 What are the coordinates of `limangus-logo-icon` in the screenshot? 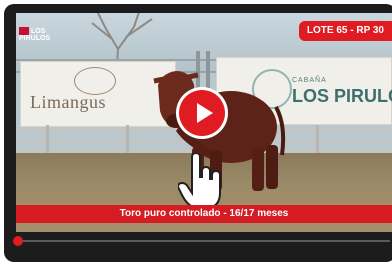 It's located at (95, 81).